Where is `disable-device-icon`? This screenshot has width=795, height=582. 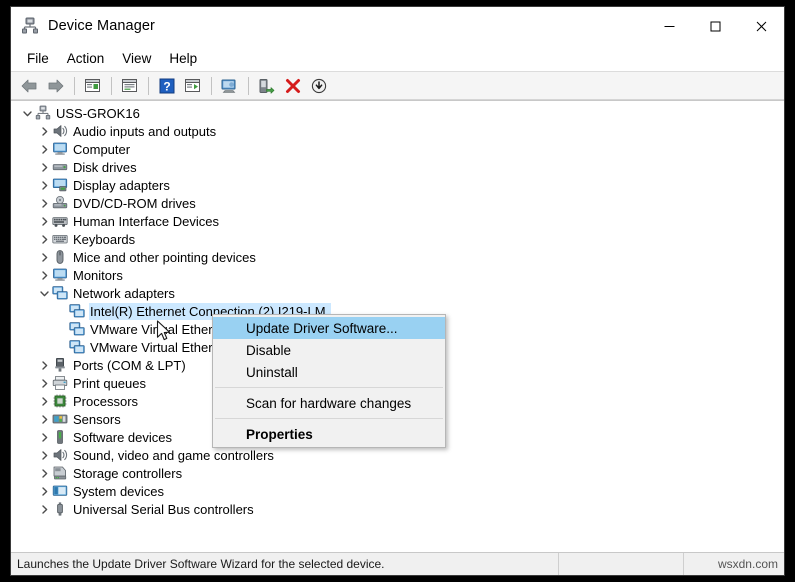
disable-device-icon is located at coordinates (318, 85).